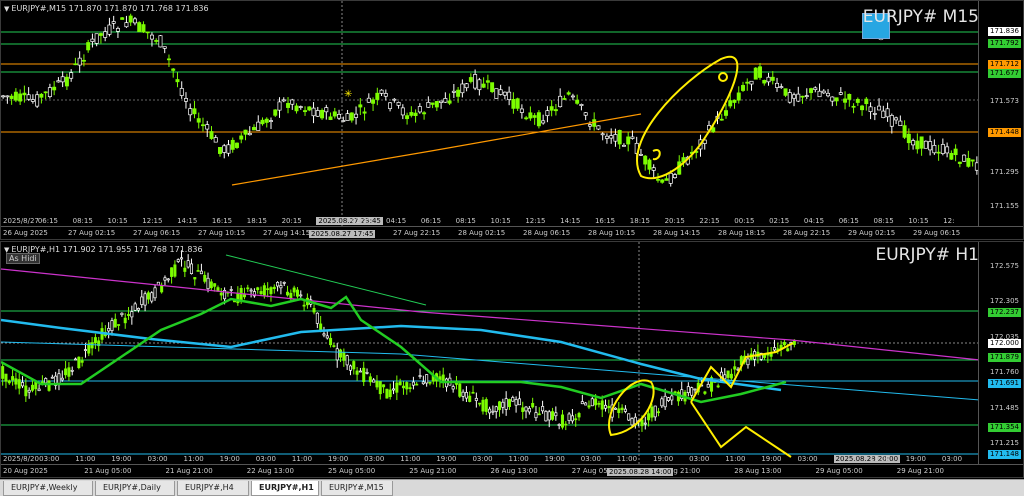  Describe the element at coordinates (222, 221) in the screenshot. I see `time-label: 16:15` at that location.